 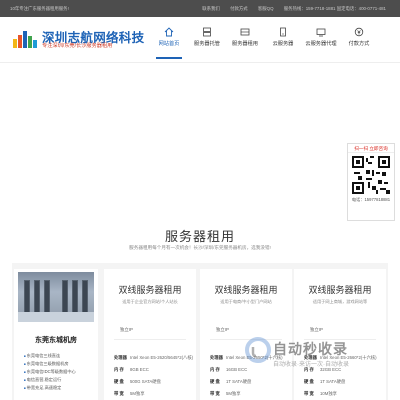 What do you see at coordinates (207, 32) in the screenshot?
I see `server-icon` at bounding box center [207, 32].